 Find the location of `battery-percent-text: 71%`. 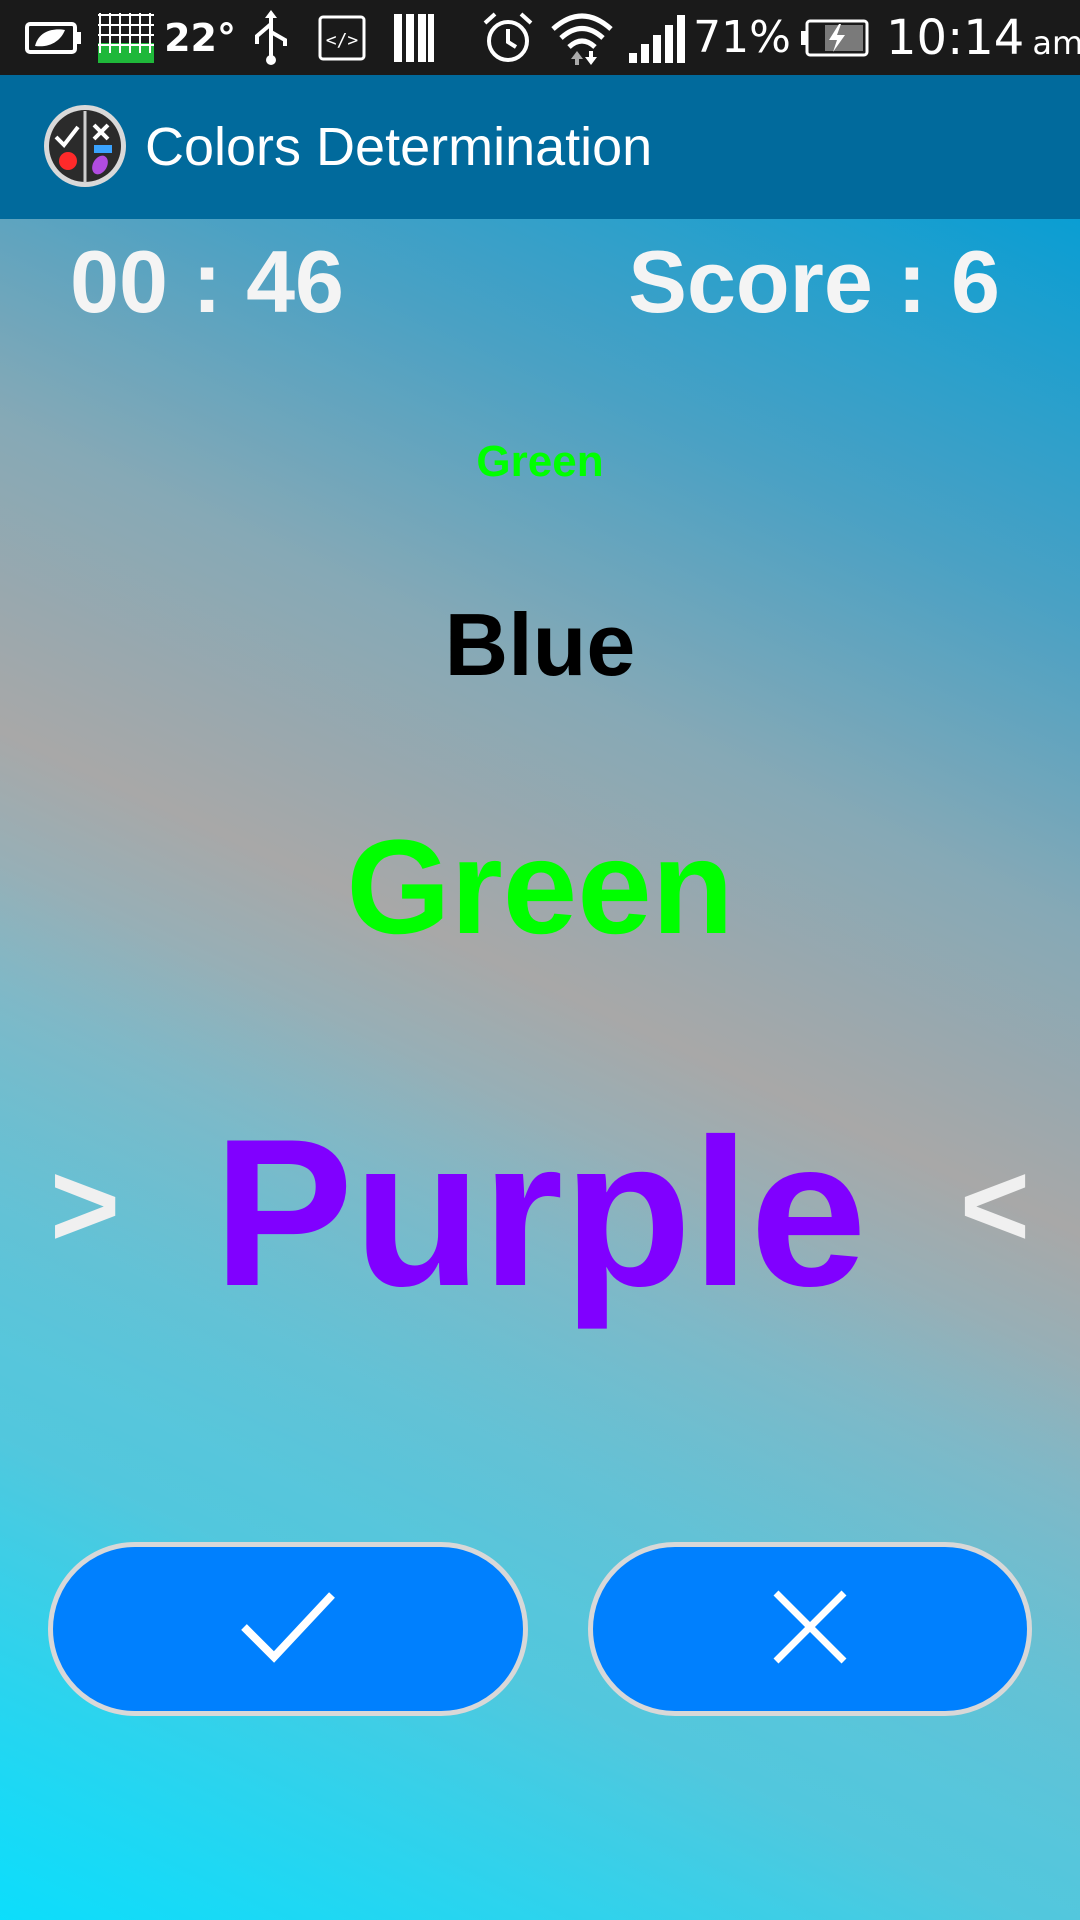

battery-percent-text: 71% is located at coordinates (742, 37).